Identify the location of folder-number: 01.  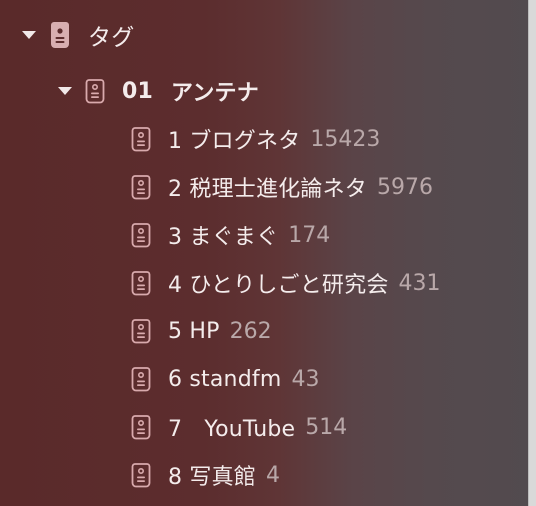
(138, 91).